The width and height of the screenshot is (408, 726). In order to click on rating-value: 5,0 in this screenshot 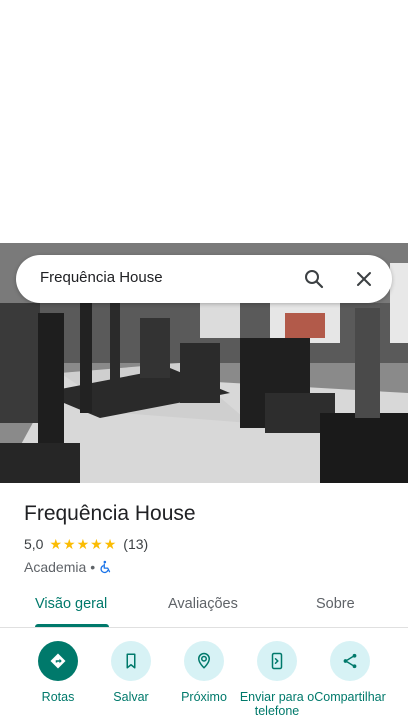, I will do `click(34, 544)`.